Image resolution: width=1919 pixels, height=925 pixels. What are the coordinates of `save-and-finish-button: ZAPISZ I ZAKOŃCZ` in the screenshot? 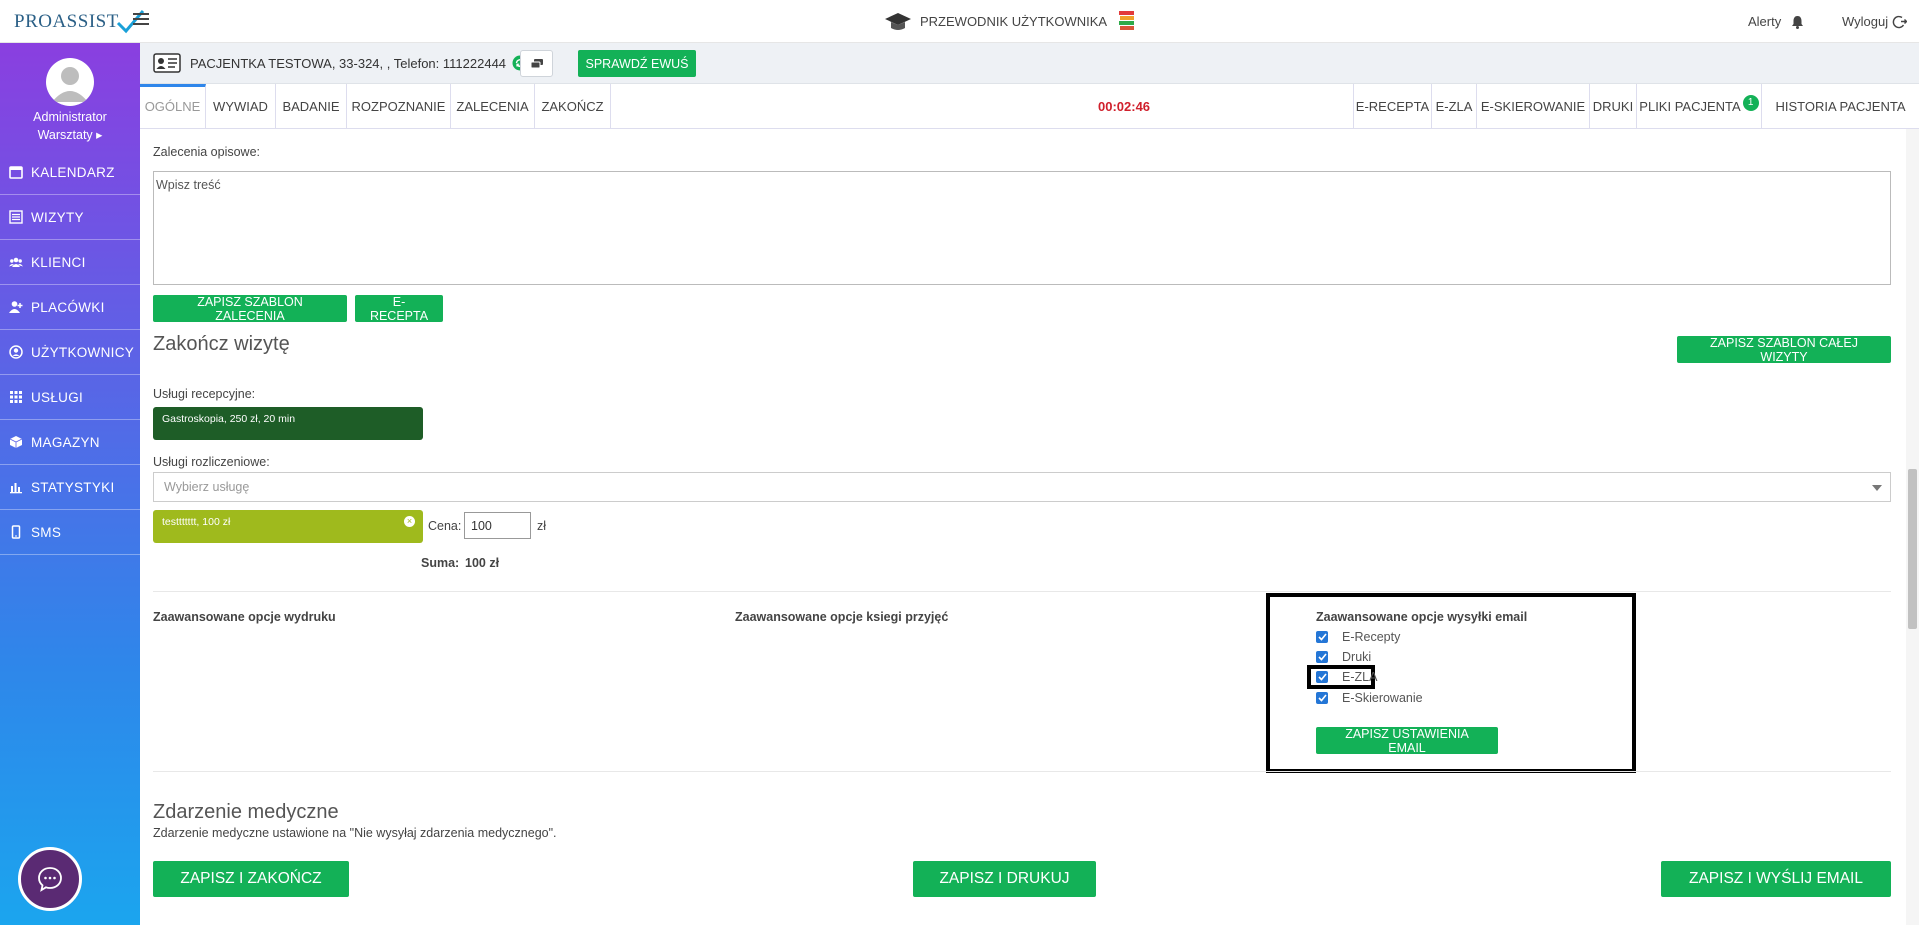 It's located at (251, 879).